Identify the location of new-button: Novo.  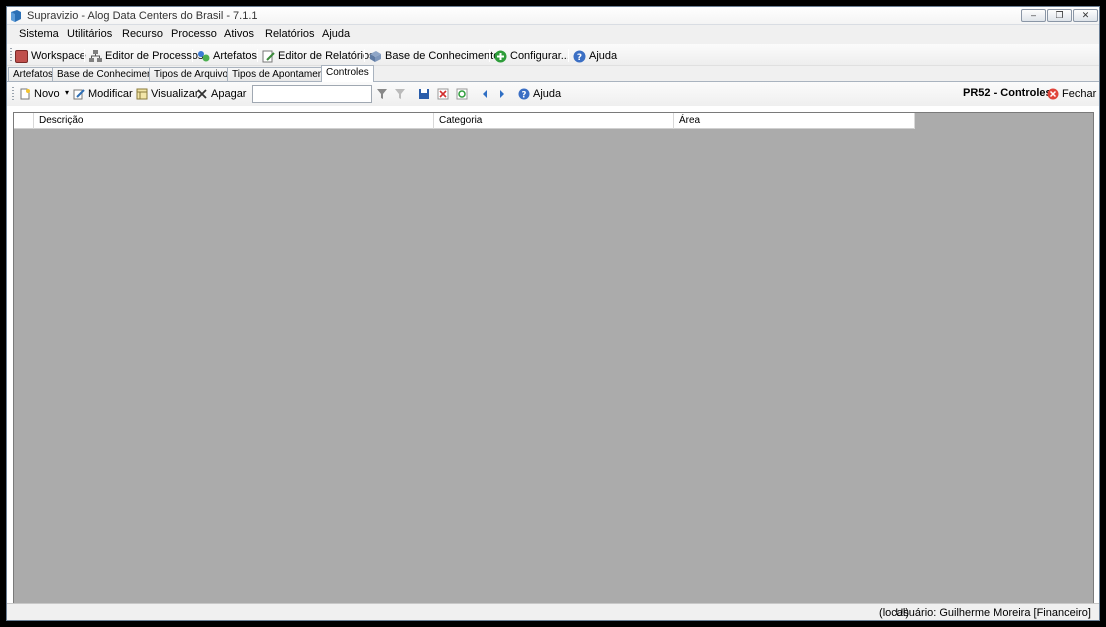
(39, 94).